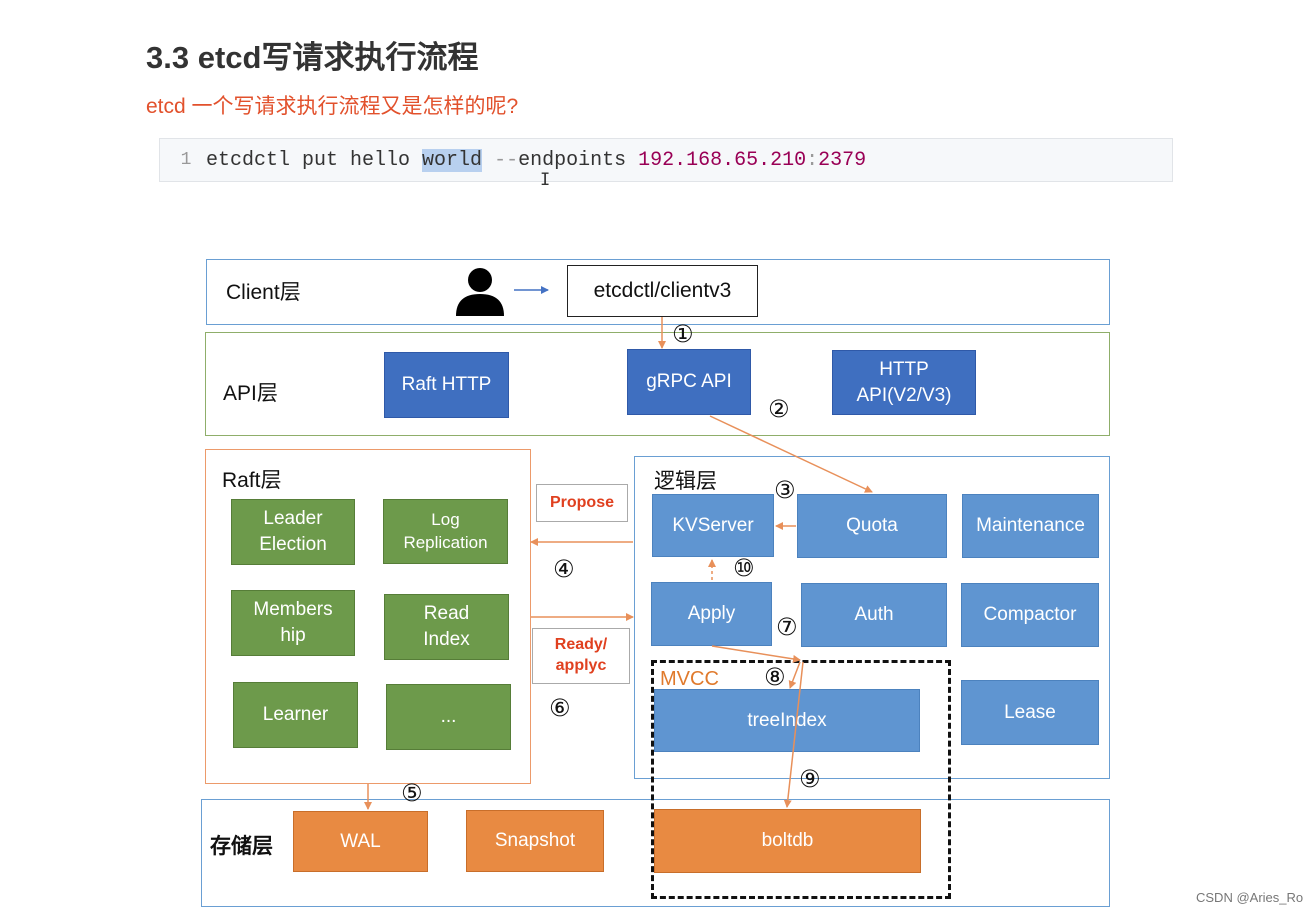  I want to click on step-8-label: ⑧, so click(775, 677).